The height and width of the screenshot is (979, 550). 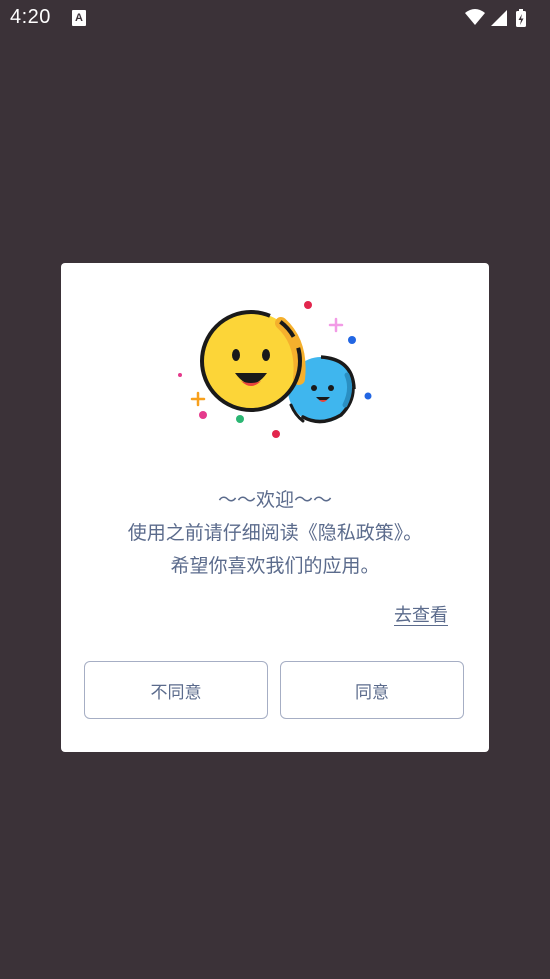 I want to click on notification-a-icon: A, so click(x=79, y=18).